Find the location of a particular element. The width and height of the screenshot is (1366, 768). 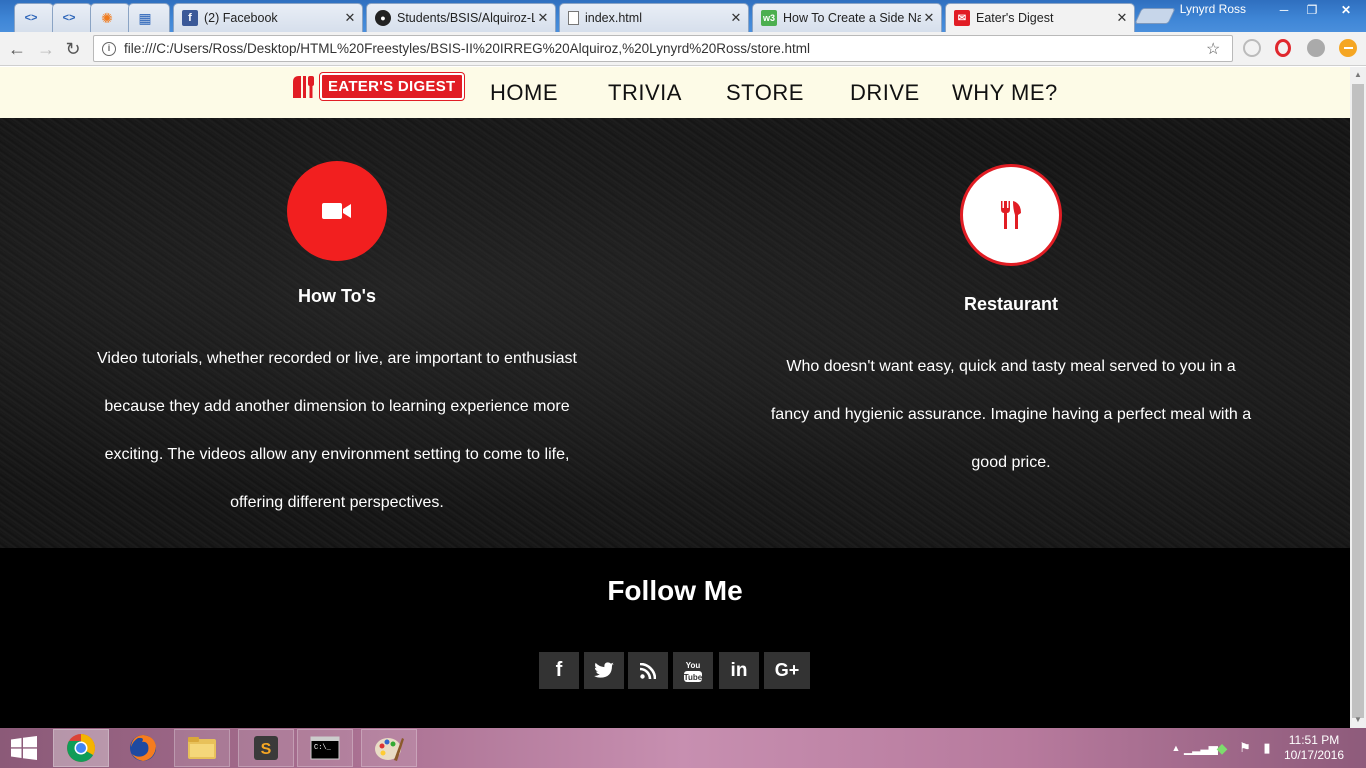

folder-icon is located at coordinates (202, 748).